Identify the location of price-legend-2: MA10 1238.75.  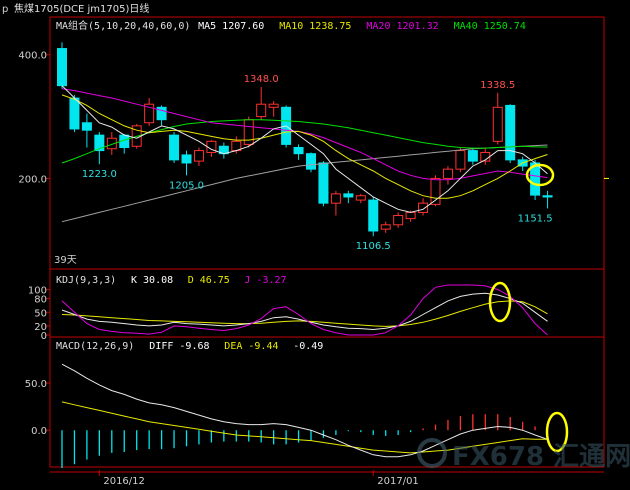
(315, 26).